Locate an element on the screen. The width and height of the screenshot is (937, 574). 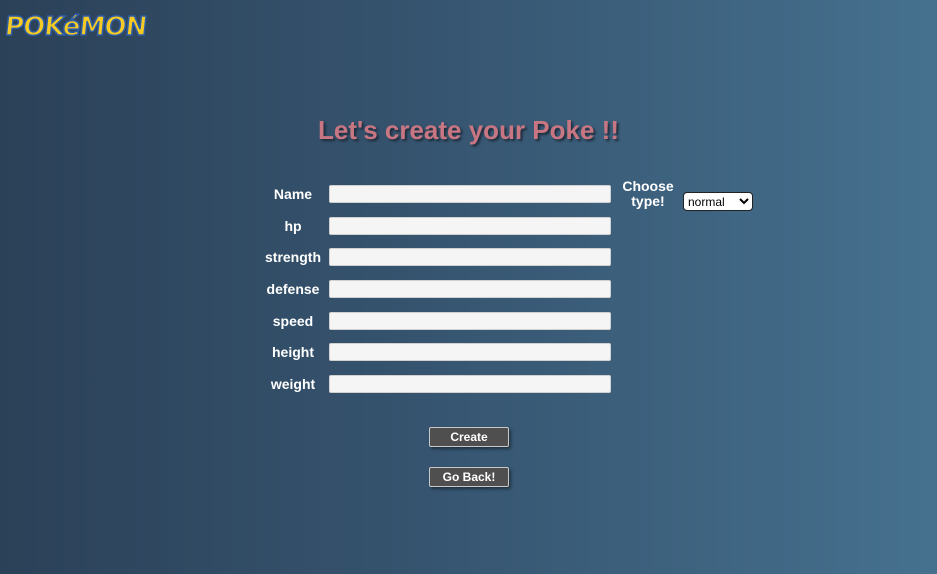
height-input is located at coordinates (470, 352).